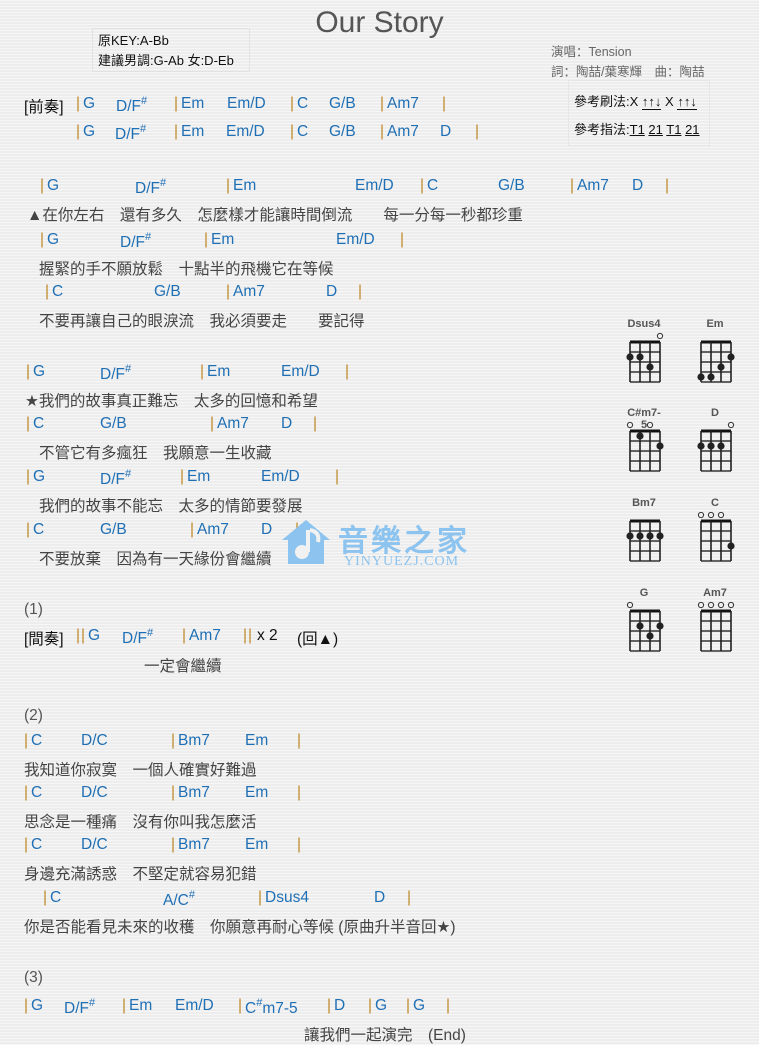 Image resolution: width=759 pixels, height=1045 pixels. I want to click on section2-chord-line-1: | C D/C | Bm7 Em |, so click(250, 743).